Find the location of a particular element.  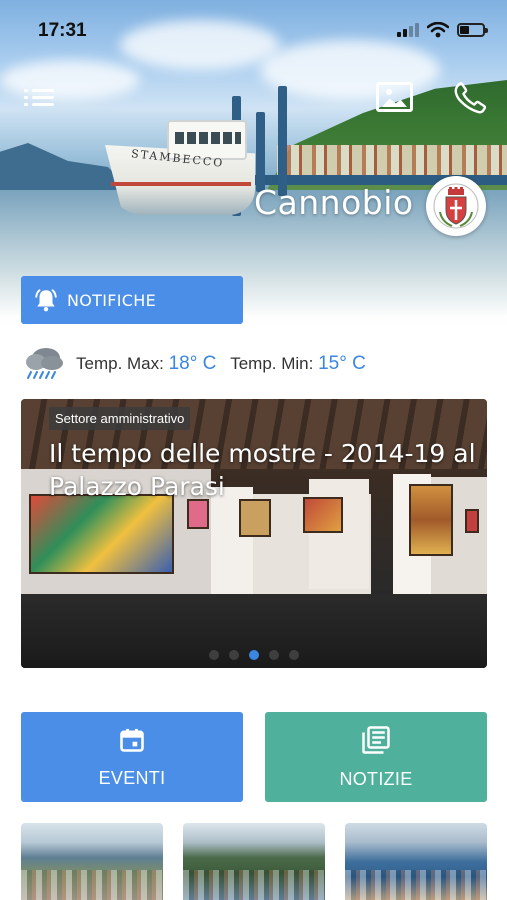

weather-row: Temp. Max: 18° C Temp. Min: 15° C is located at coordinates (194, 364).